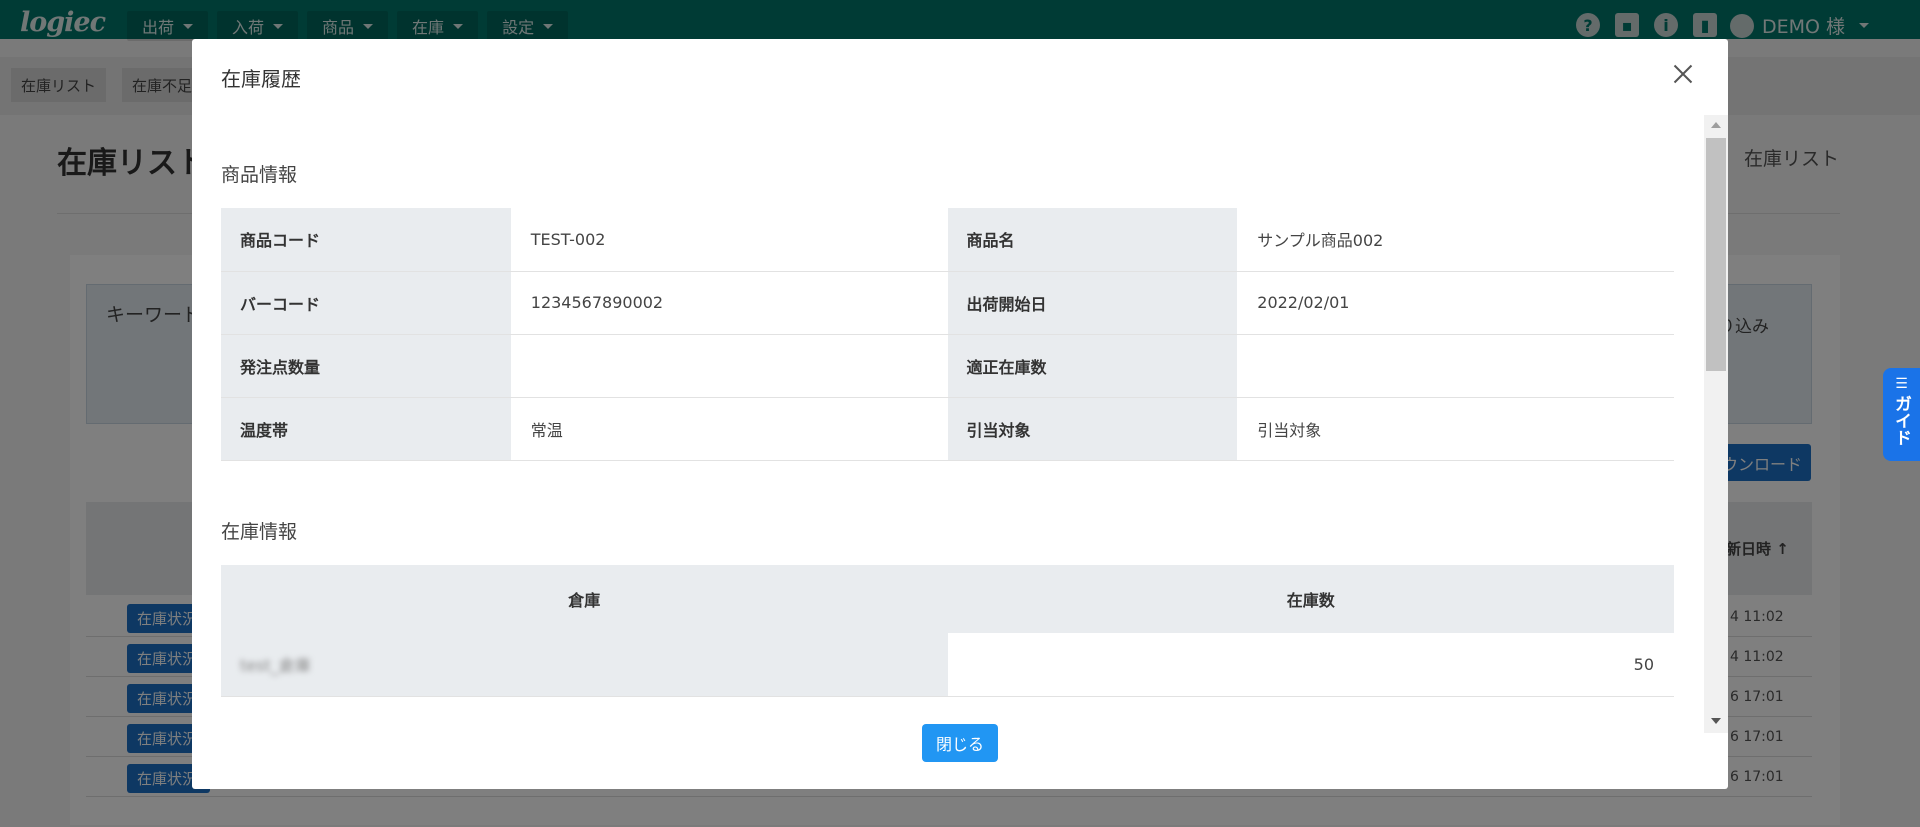 The image size is (1920, 827). Describe the element at coordinates (1455, 303) in the screenshot. I see `field-value: 2022/02/01` at that location.